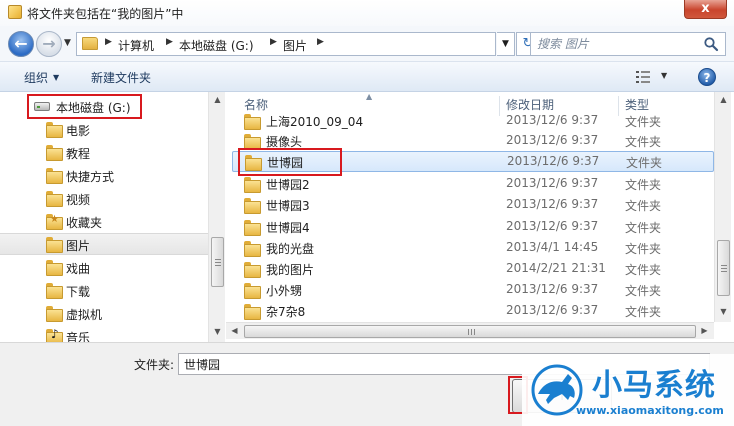 The width and height of the screenshot is (734, 426). I want to click on forward-button: →, so click(49, 44).